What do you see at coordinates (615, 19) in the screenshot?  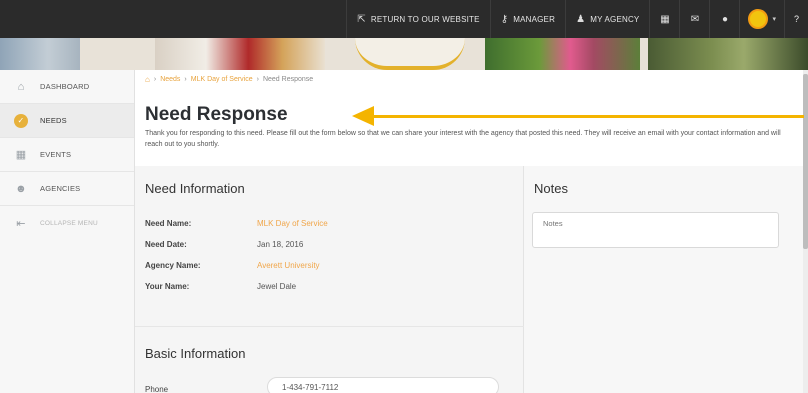 I see `my-agency-label: MY AGENCY` at bounding box center [615, 19].